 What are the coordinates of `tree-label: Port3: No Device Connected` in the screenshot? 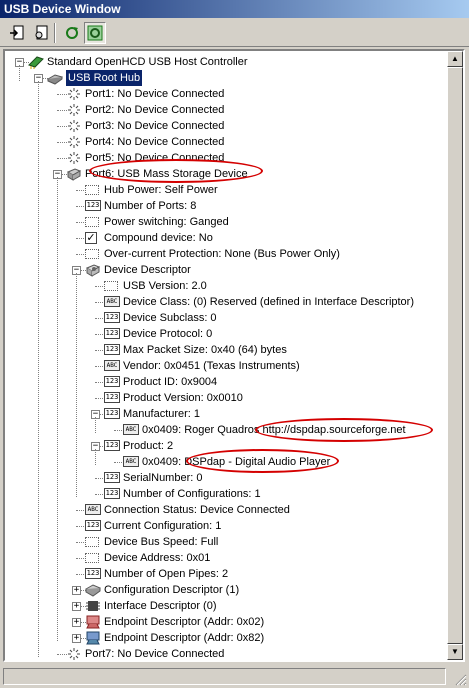 It's located at (154, 126).